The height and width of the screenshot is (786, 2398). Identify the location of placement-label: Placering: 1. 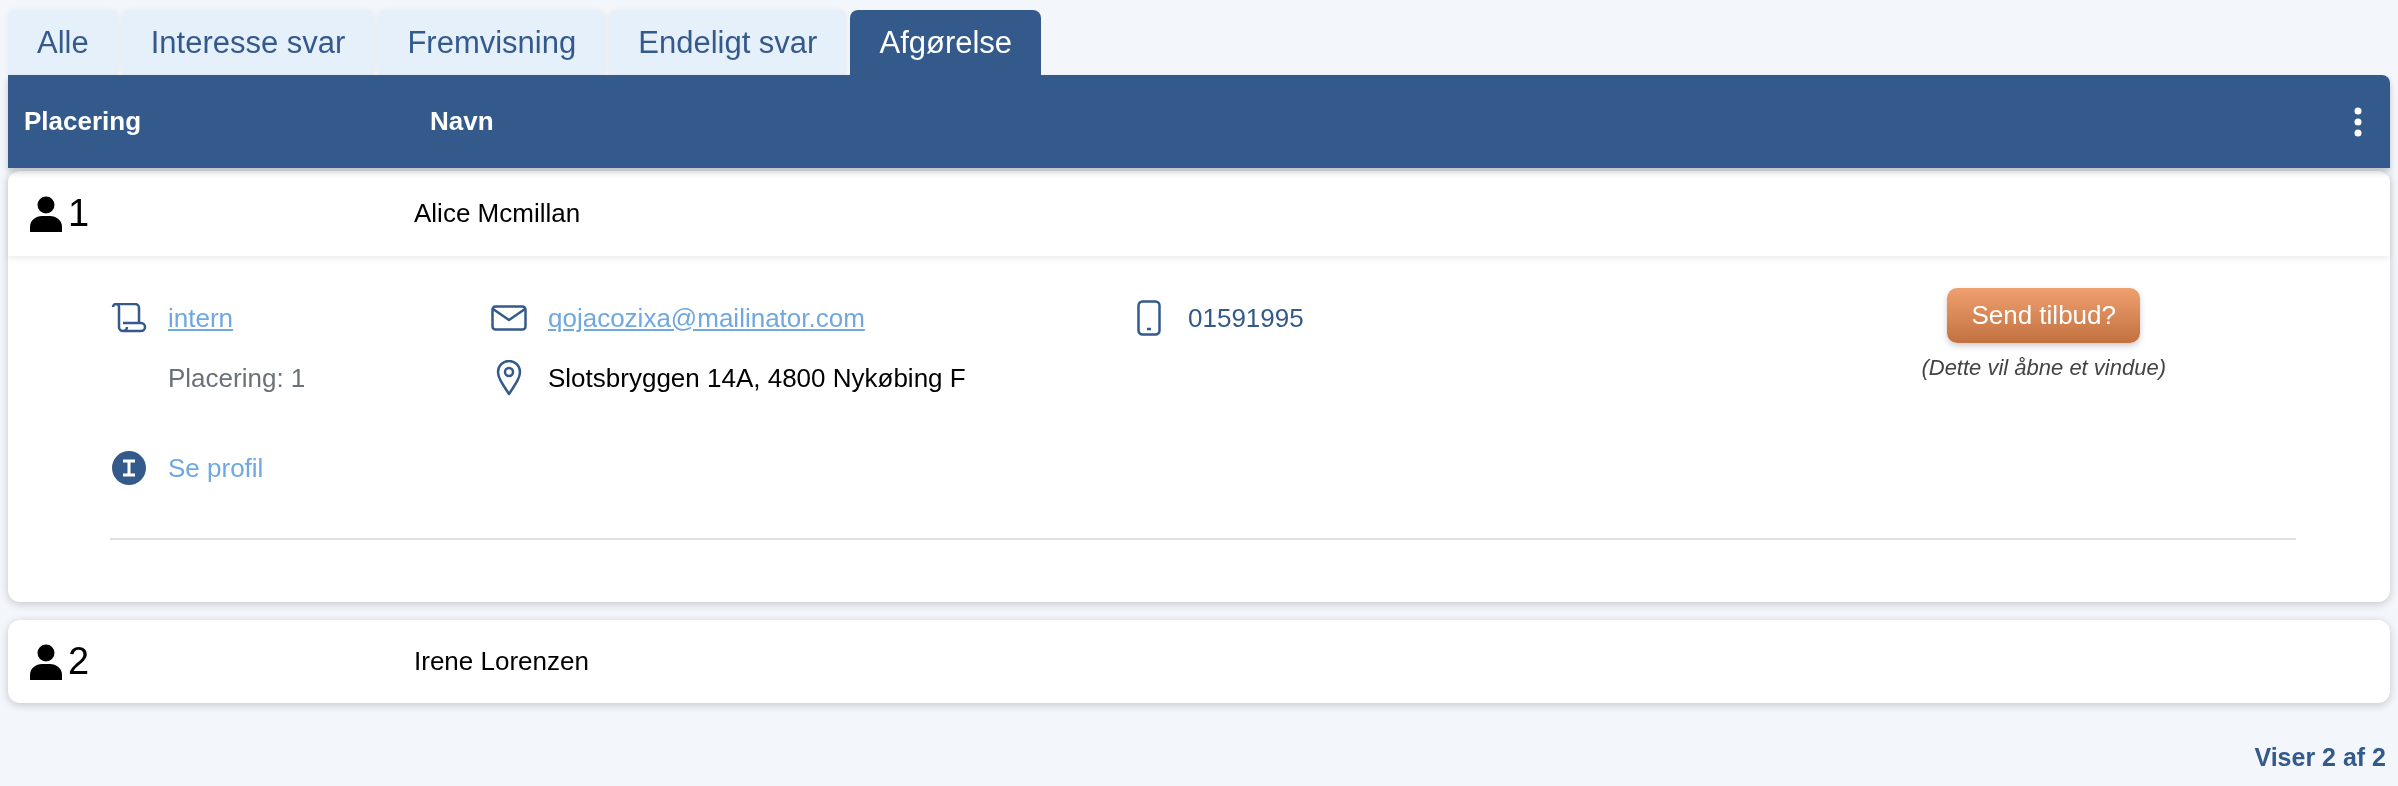
(236, 378).